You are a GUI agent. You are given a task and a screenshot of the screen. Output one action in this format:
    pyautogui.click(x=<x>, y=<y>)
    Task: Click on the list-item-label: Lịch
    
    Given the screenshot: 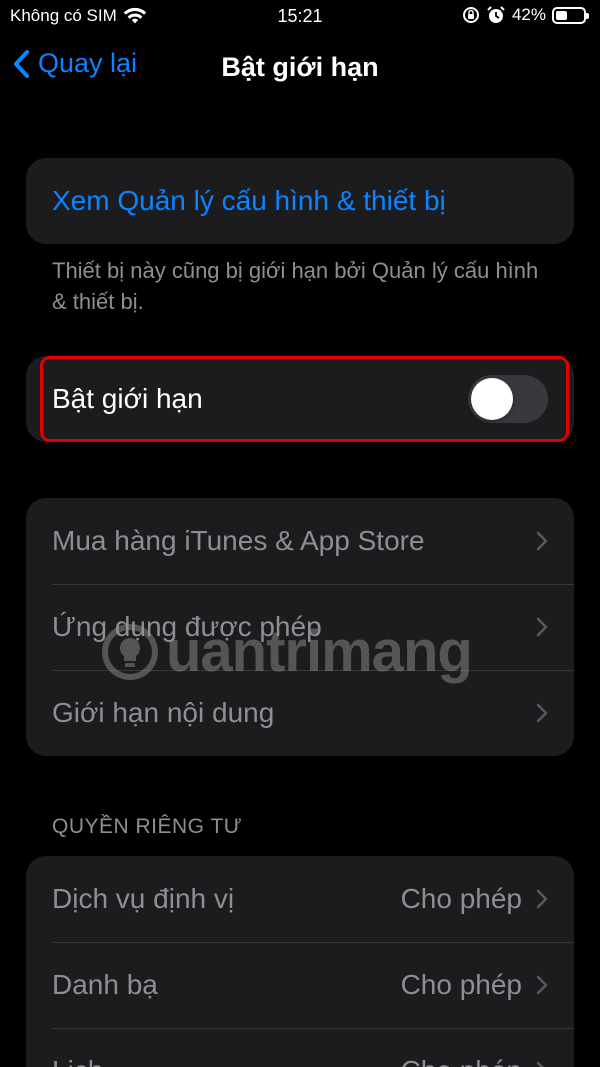 What is the action you would take?
    pyautogui.click(x=226, y=1061)
    